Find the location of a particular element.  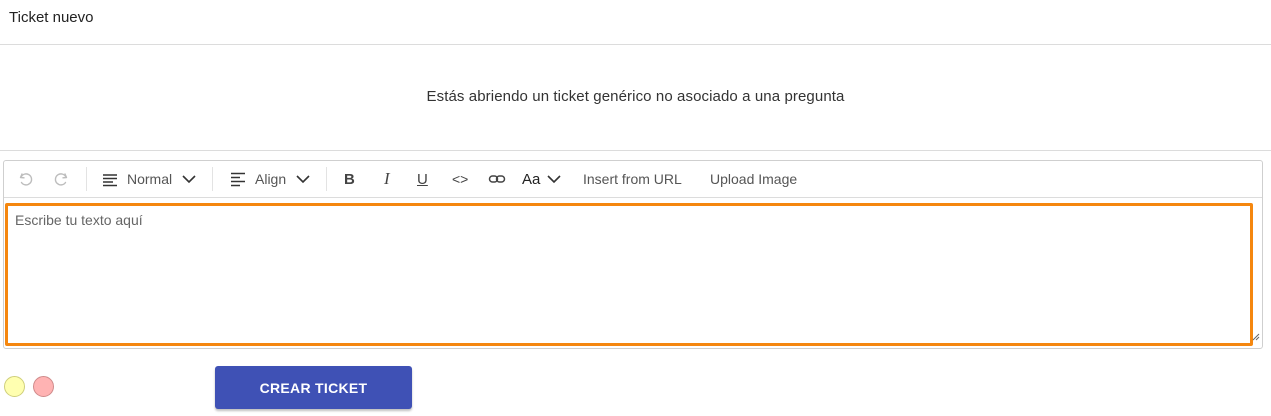

block-type-label: Normal is located at coordinates (150, 179).